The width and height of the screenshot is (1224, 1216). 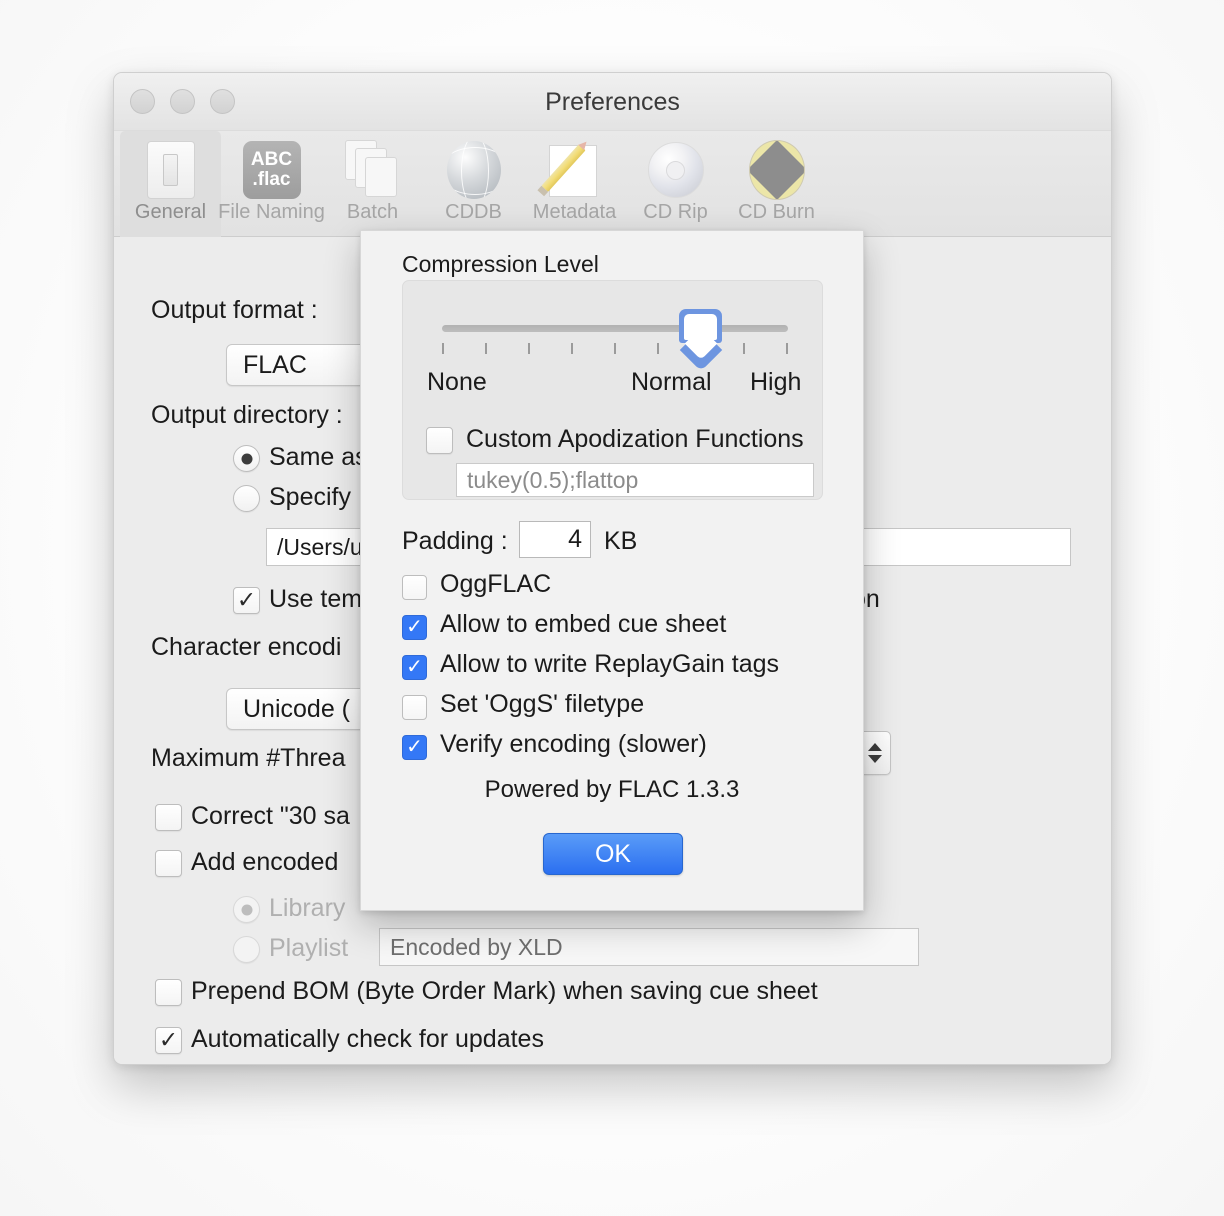 I want to click on page-title: Preferences, so click(x=612, y=102).